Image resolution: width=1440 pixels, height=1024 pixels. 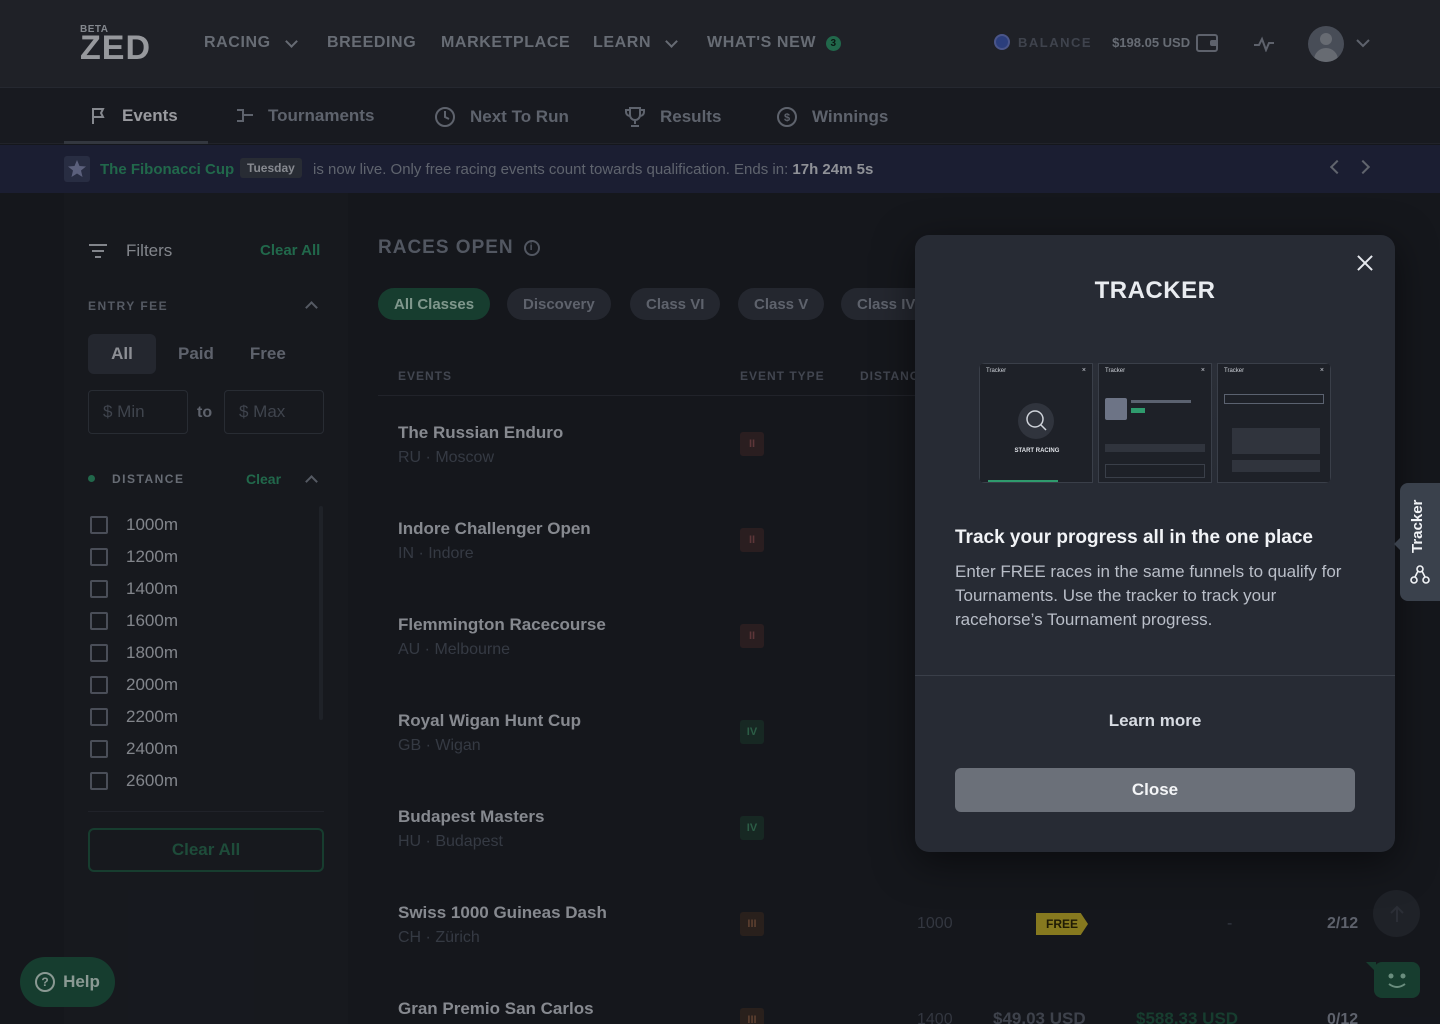 I want to click on tab-winnings: $ Winnings, so click(x=832, y=117).